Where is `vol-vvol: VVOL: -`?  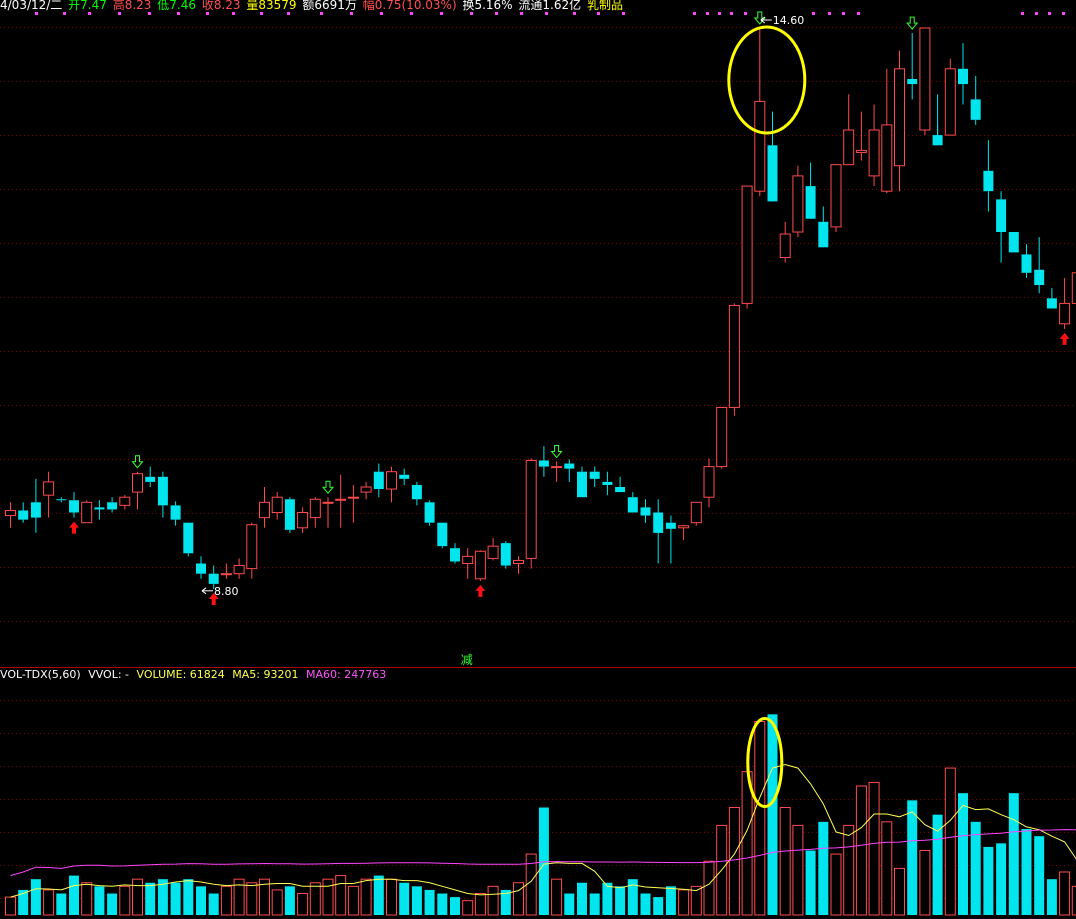
vol-vvol: VVOL: - is located at coordinates (109, 674).